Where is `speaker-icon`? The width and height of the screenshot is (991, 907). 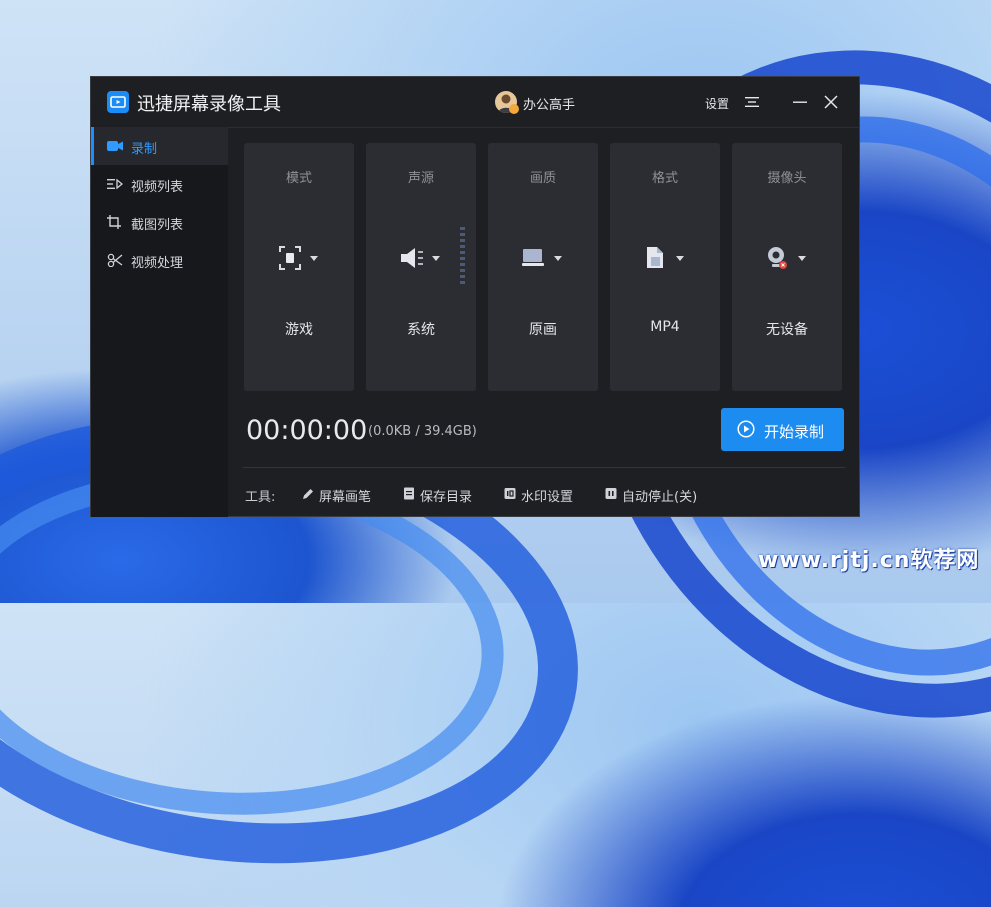 speaker-icon is located at coordinates (420, 258).